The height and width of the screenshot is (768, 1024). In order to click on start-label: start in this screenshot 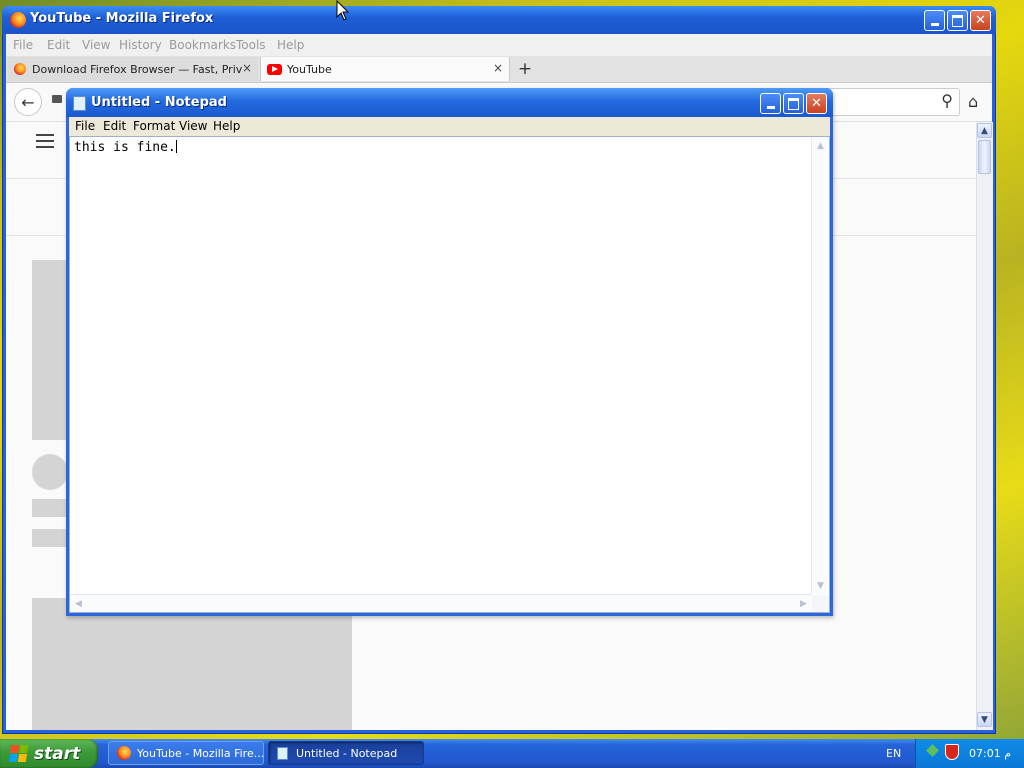, I will do `click(57, 753)`.